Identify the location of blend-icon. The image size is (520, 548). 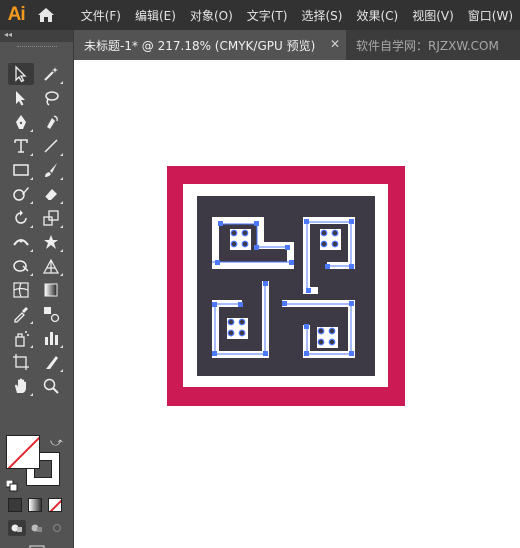
(51, 314).